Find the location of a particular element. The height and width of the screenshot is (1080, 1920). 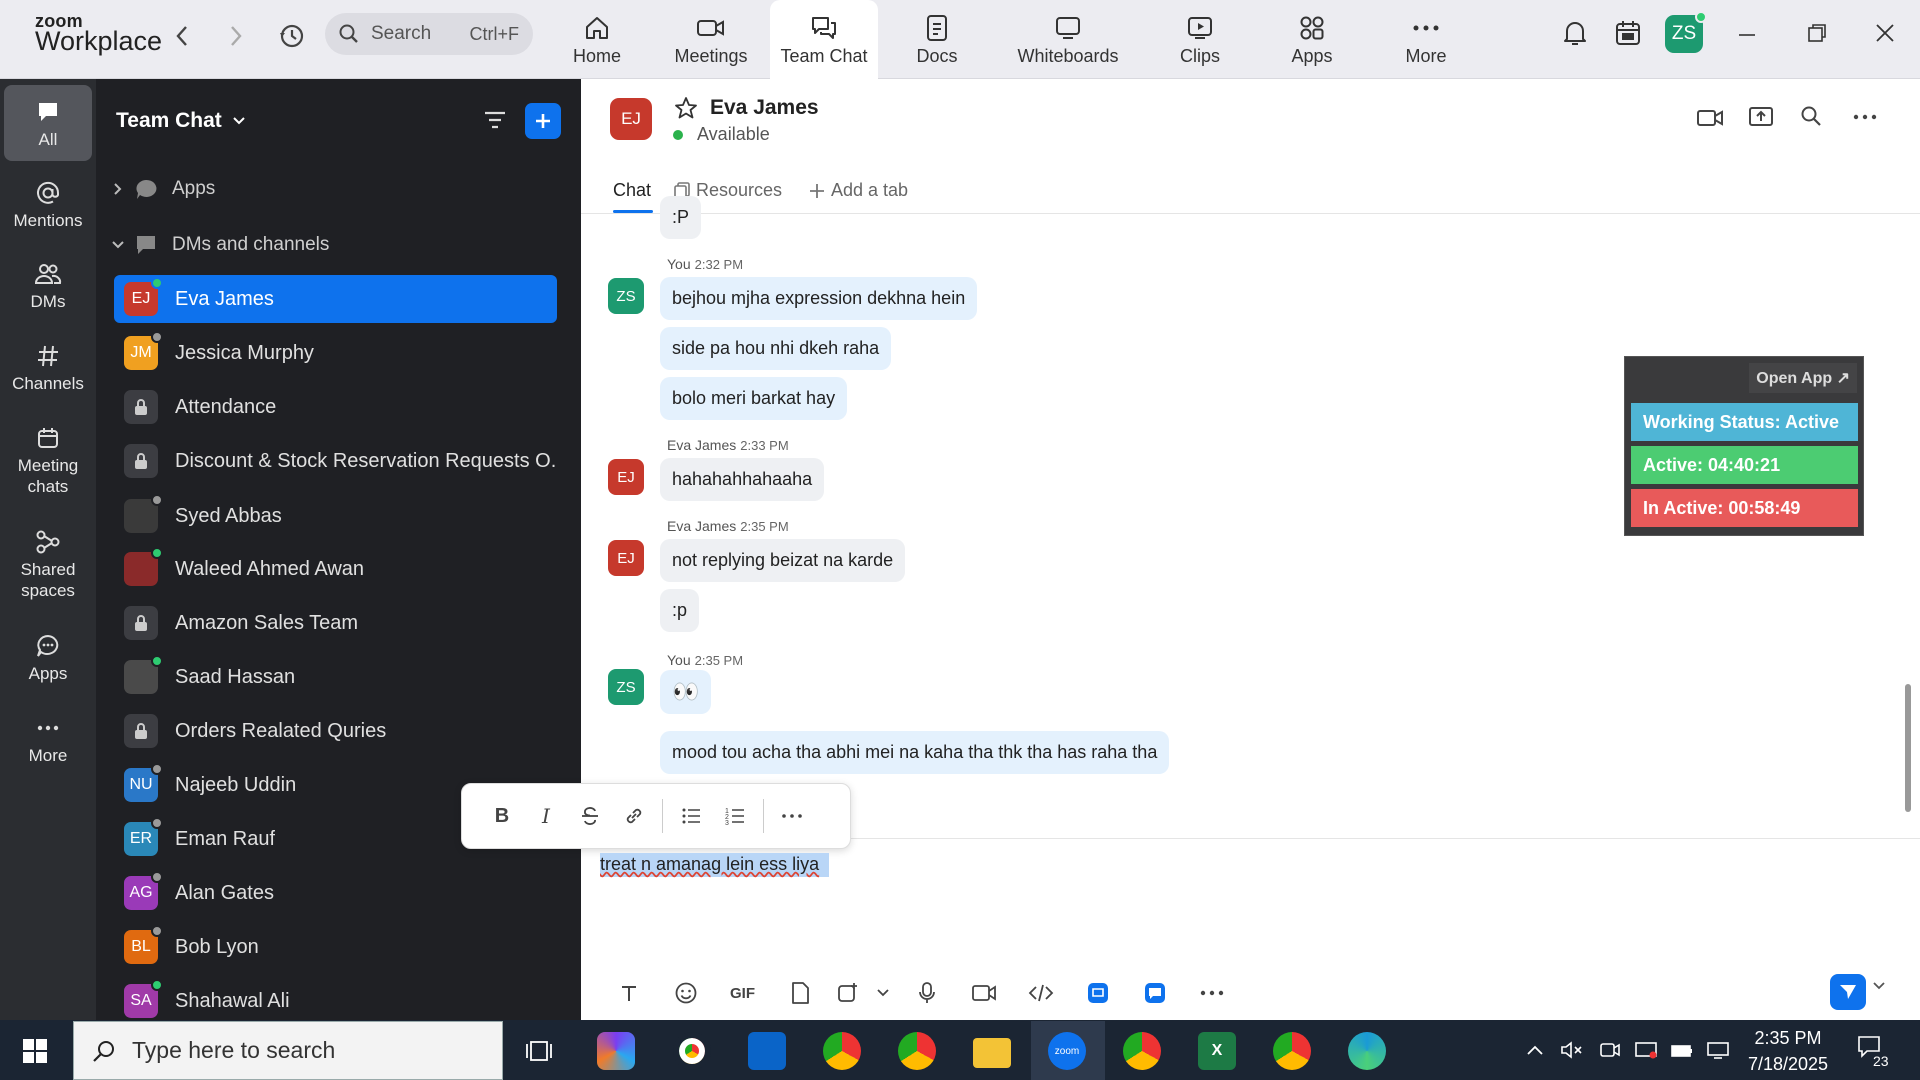

windows-start-icon is located at coordinates (35, 1051).